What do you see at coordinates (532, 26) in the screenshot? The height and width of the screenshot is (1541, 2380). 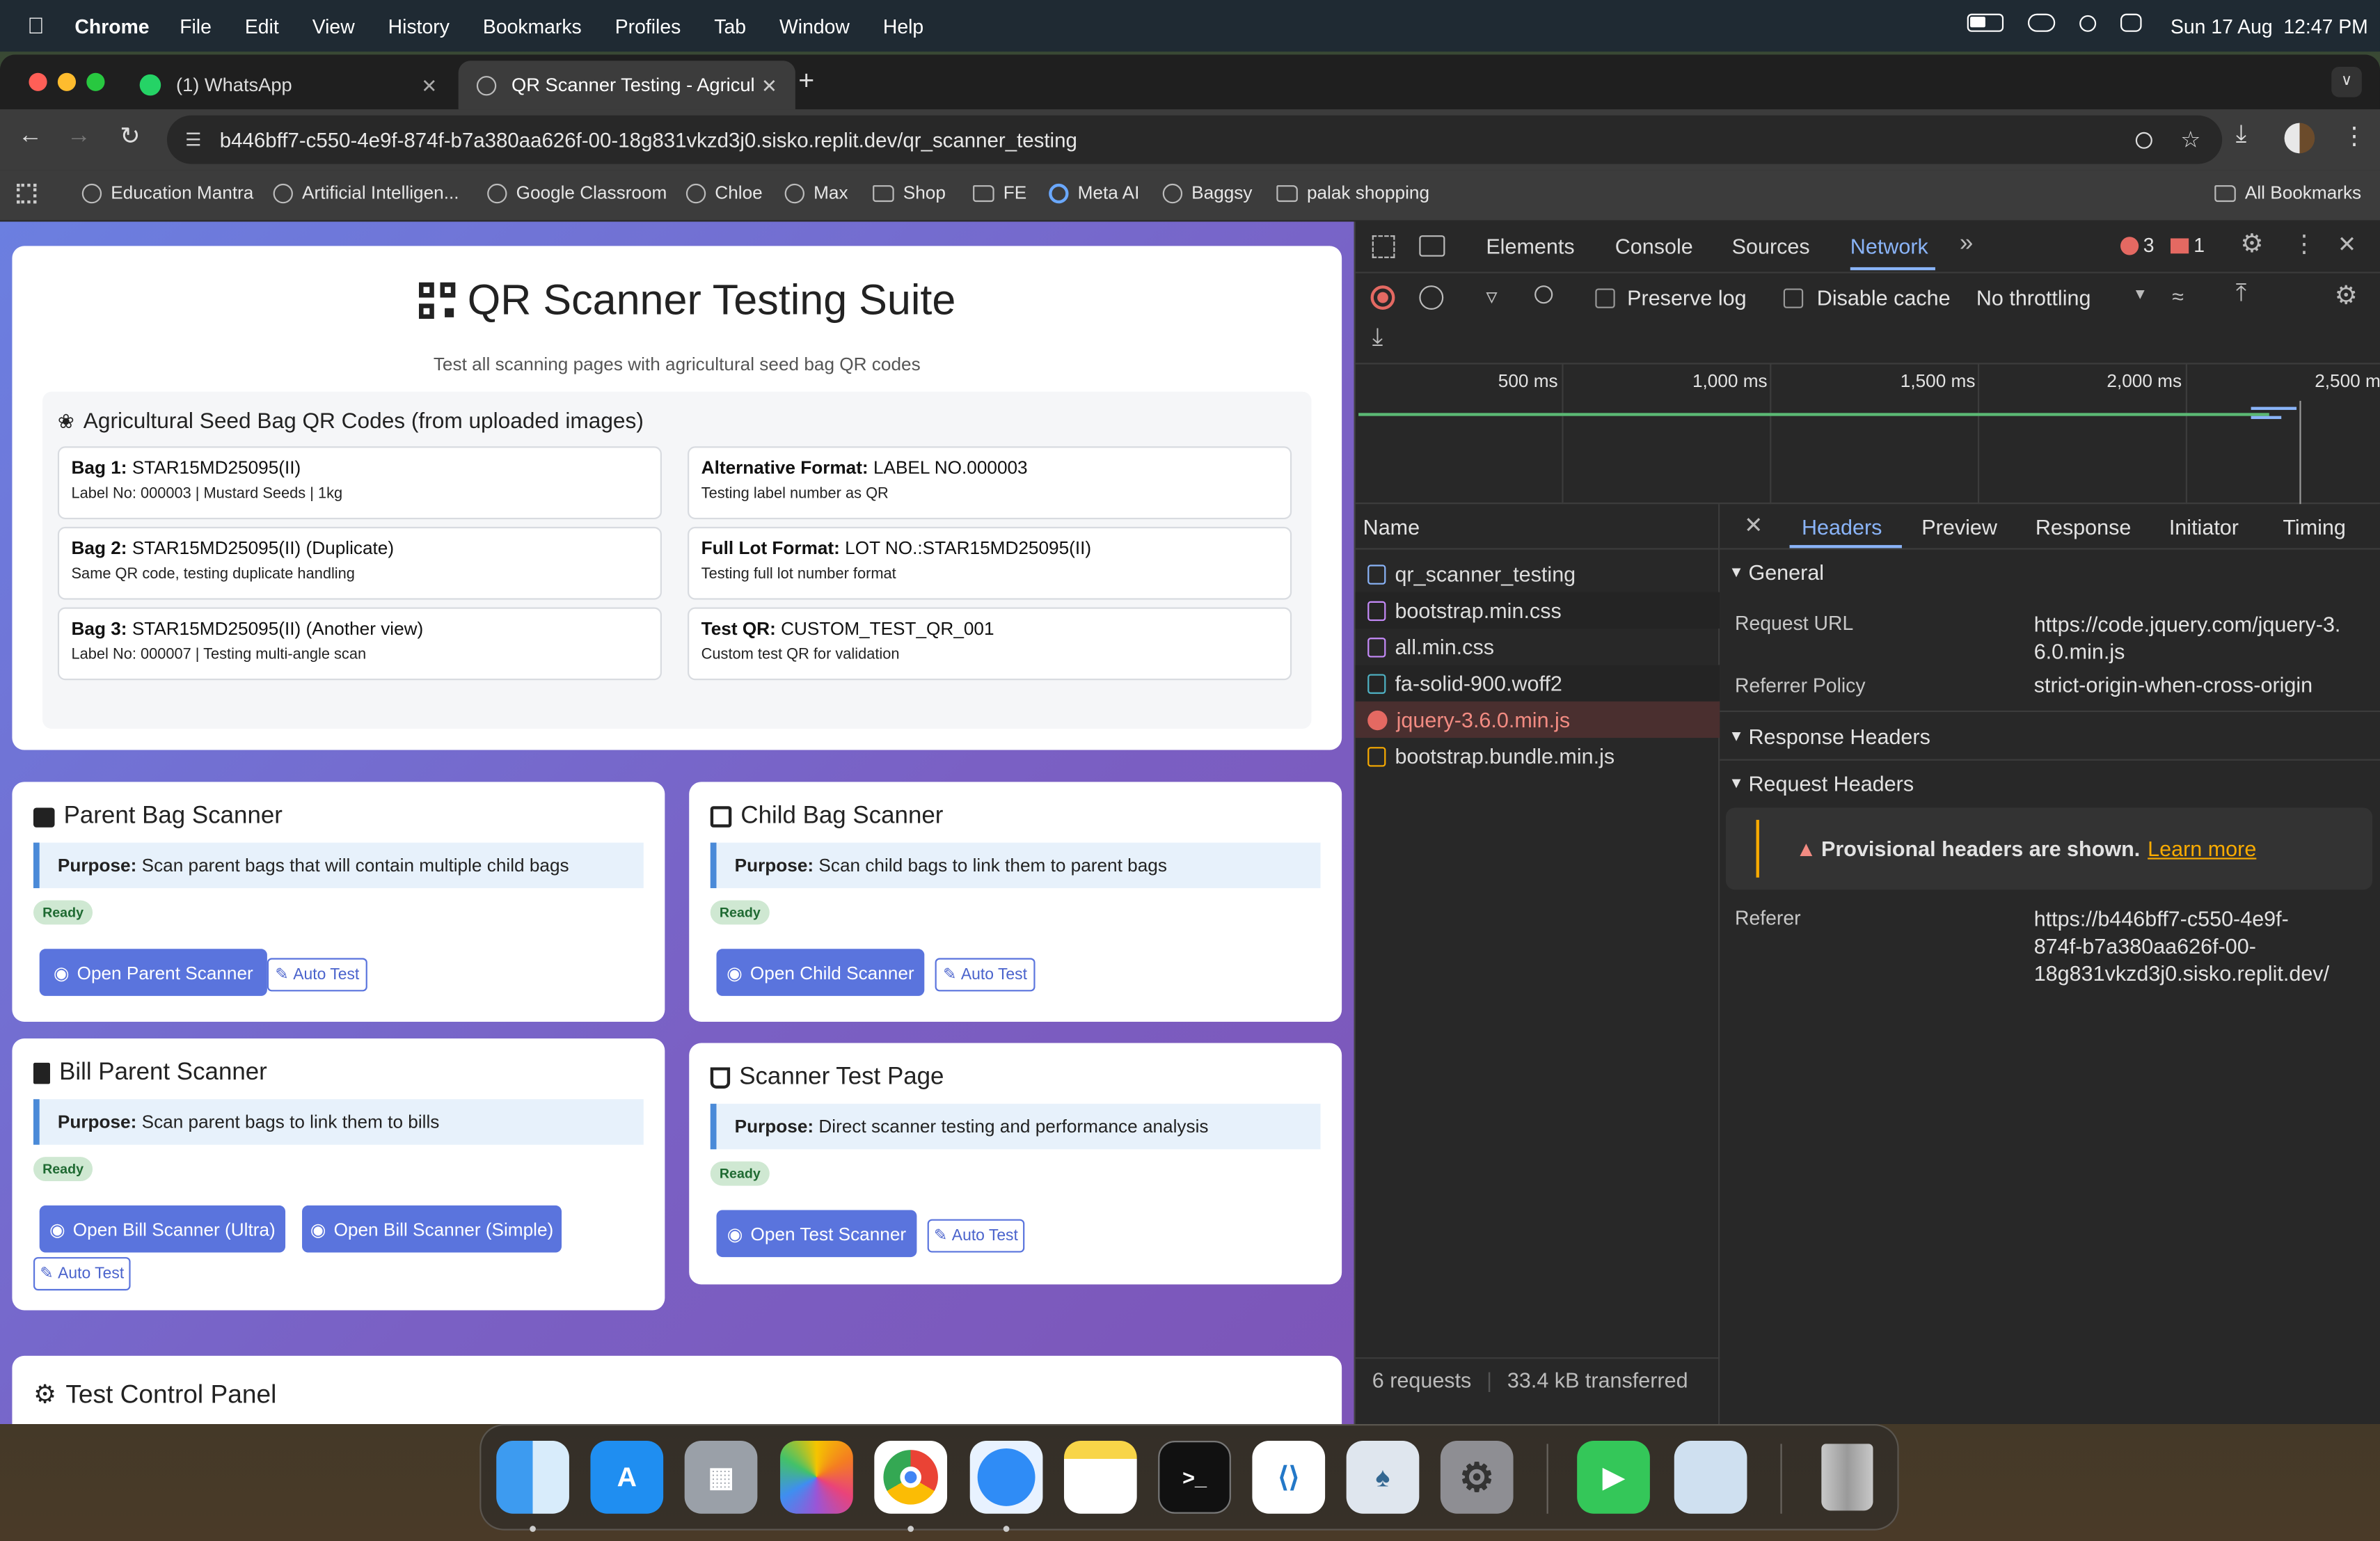 I see `menu-bookmarks: Bookmarks` at bounding box center [532, 26].